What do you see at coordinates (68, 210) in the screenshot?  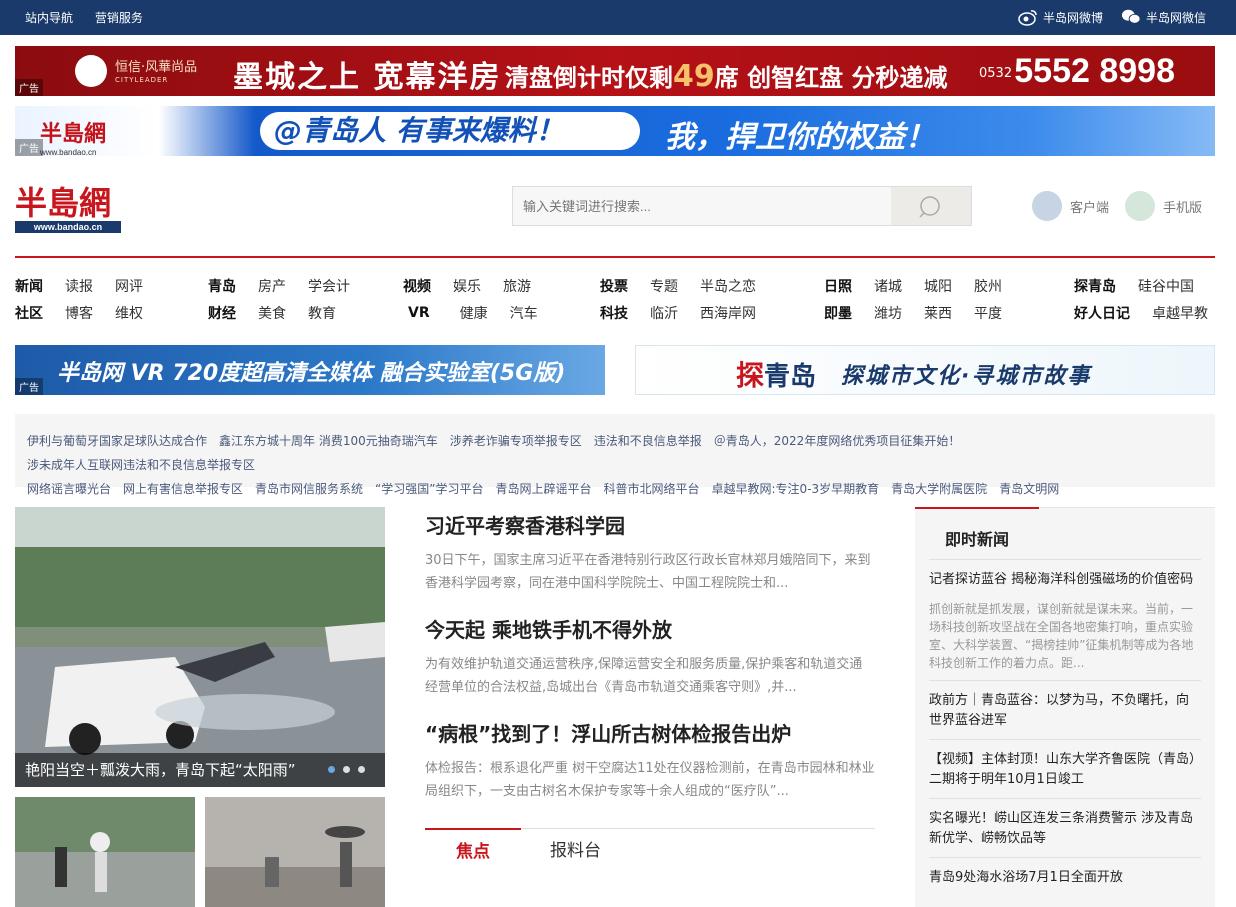 I see `site-logo: 半島網 www.bandao.cn` at bounding box center [68, 210].